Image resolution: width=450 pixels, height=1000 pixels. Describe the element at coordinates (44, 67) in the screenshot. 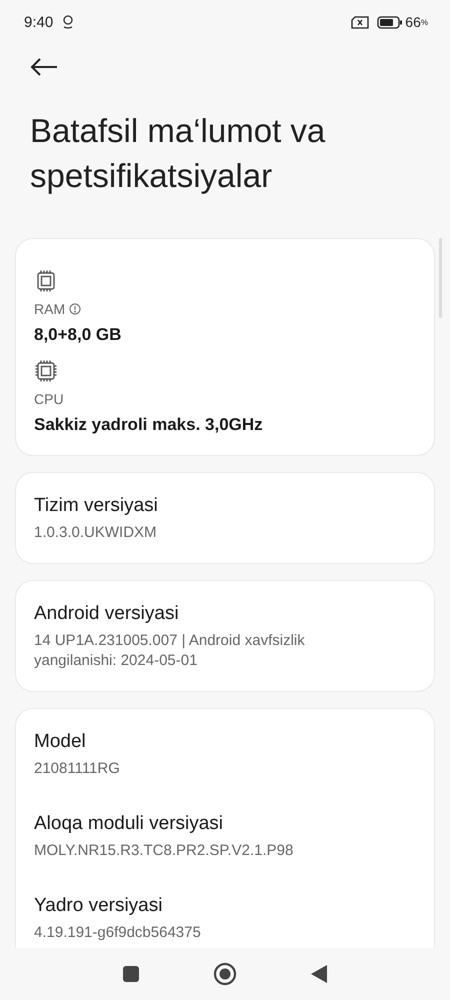

I see `back-arrow-icon` at that location.